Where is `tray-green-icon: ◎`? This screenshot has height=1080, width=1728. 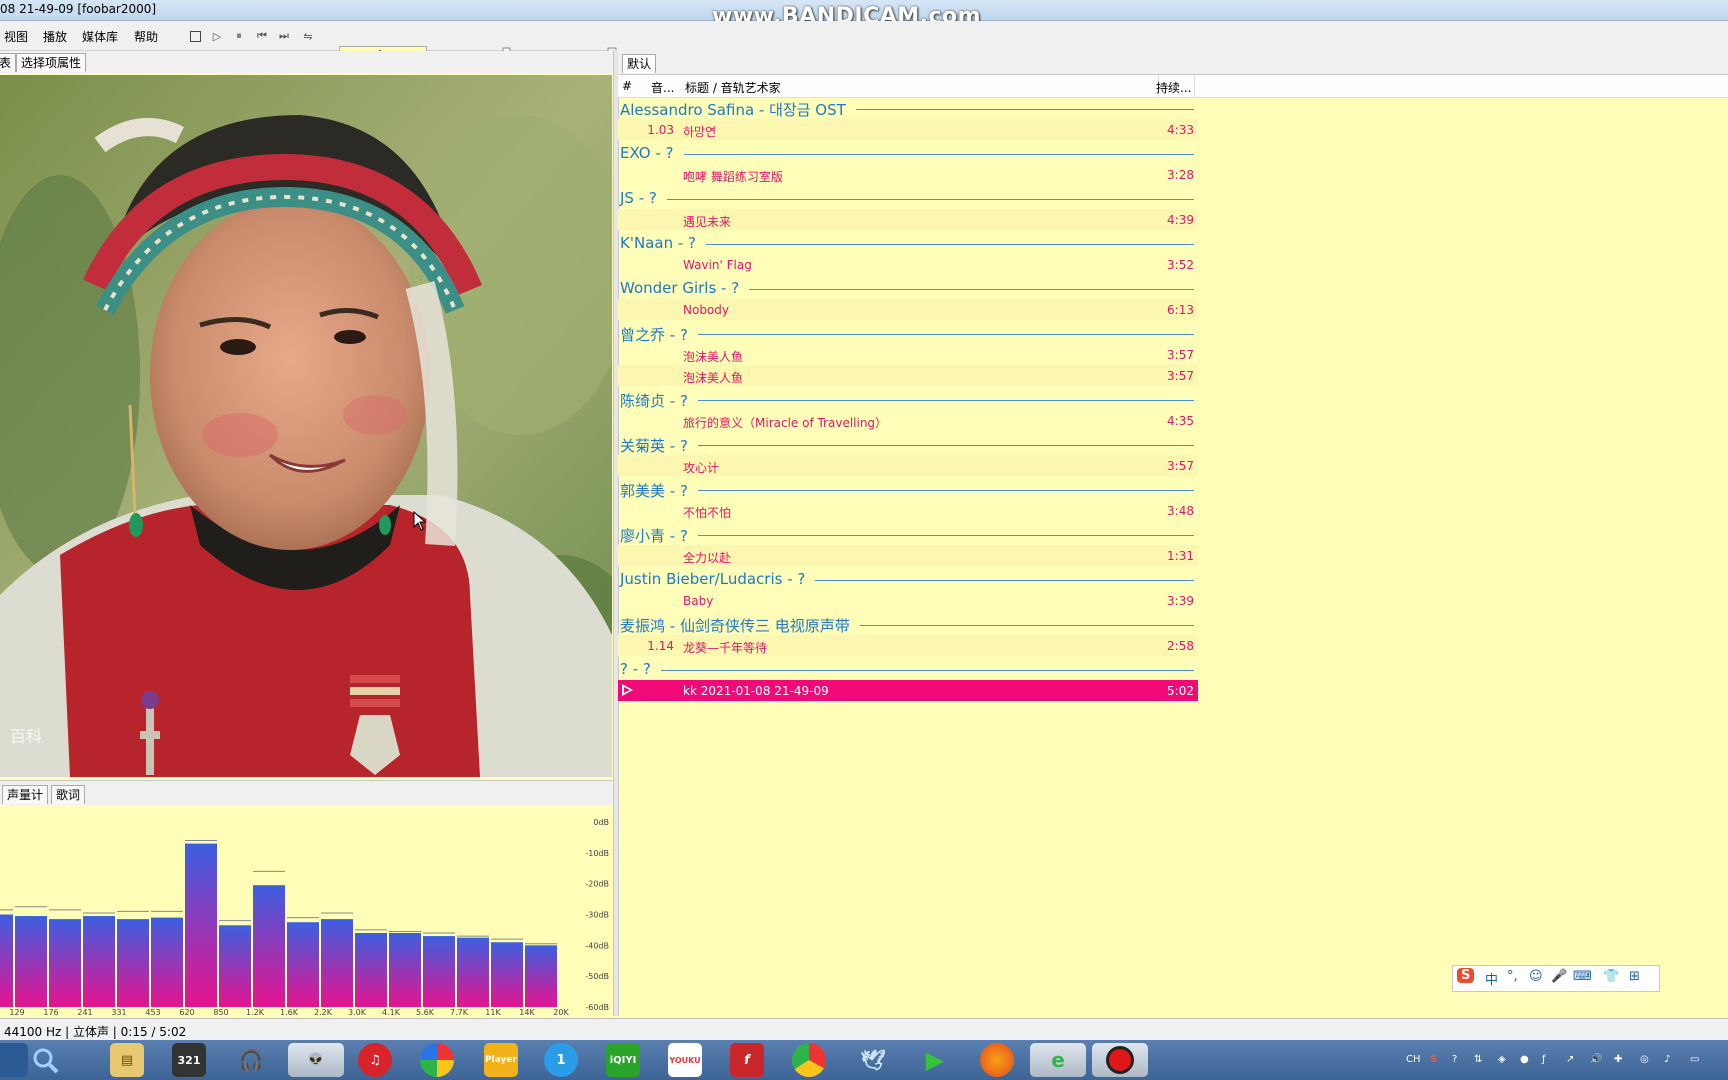
tray-green-icon: ◎ is located at coordinates (1644, 1059).